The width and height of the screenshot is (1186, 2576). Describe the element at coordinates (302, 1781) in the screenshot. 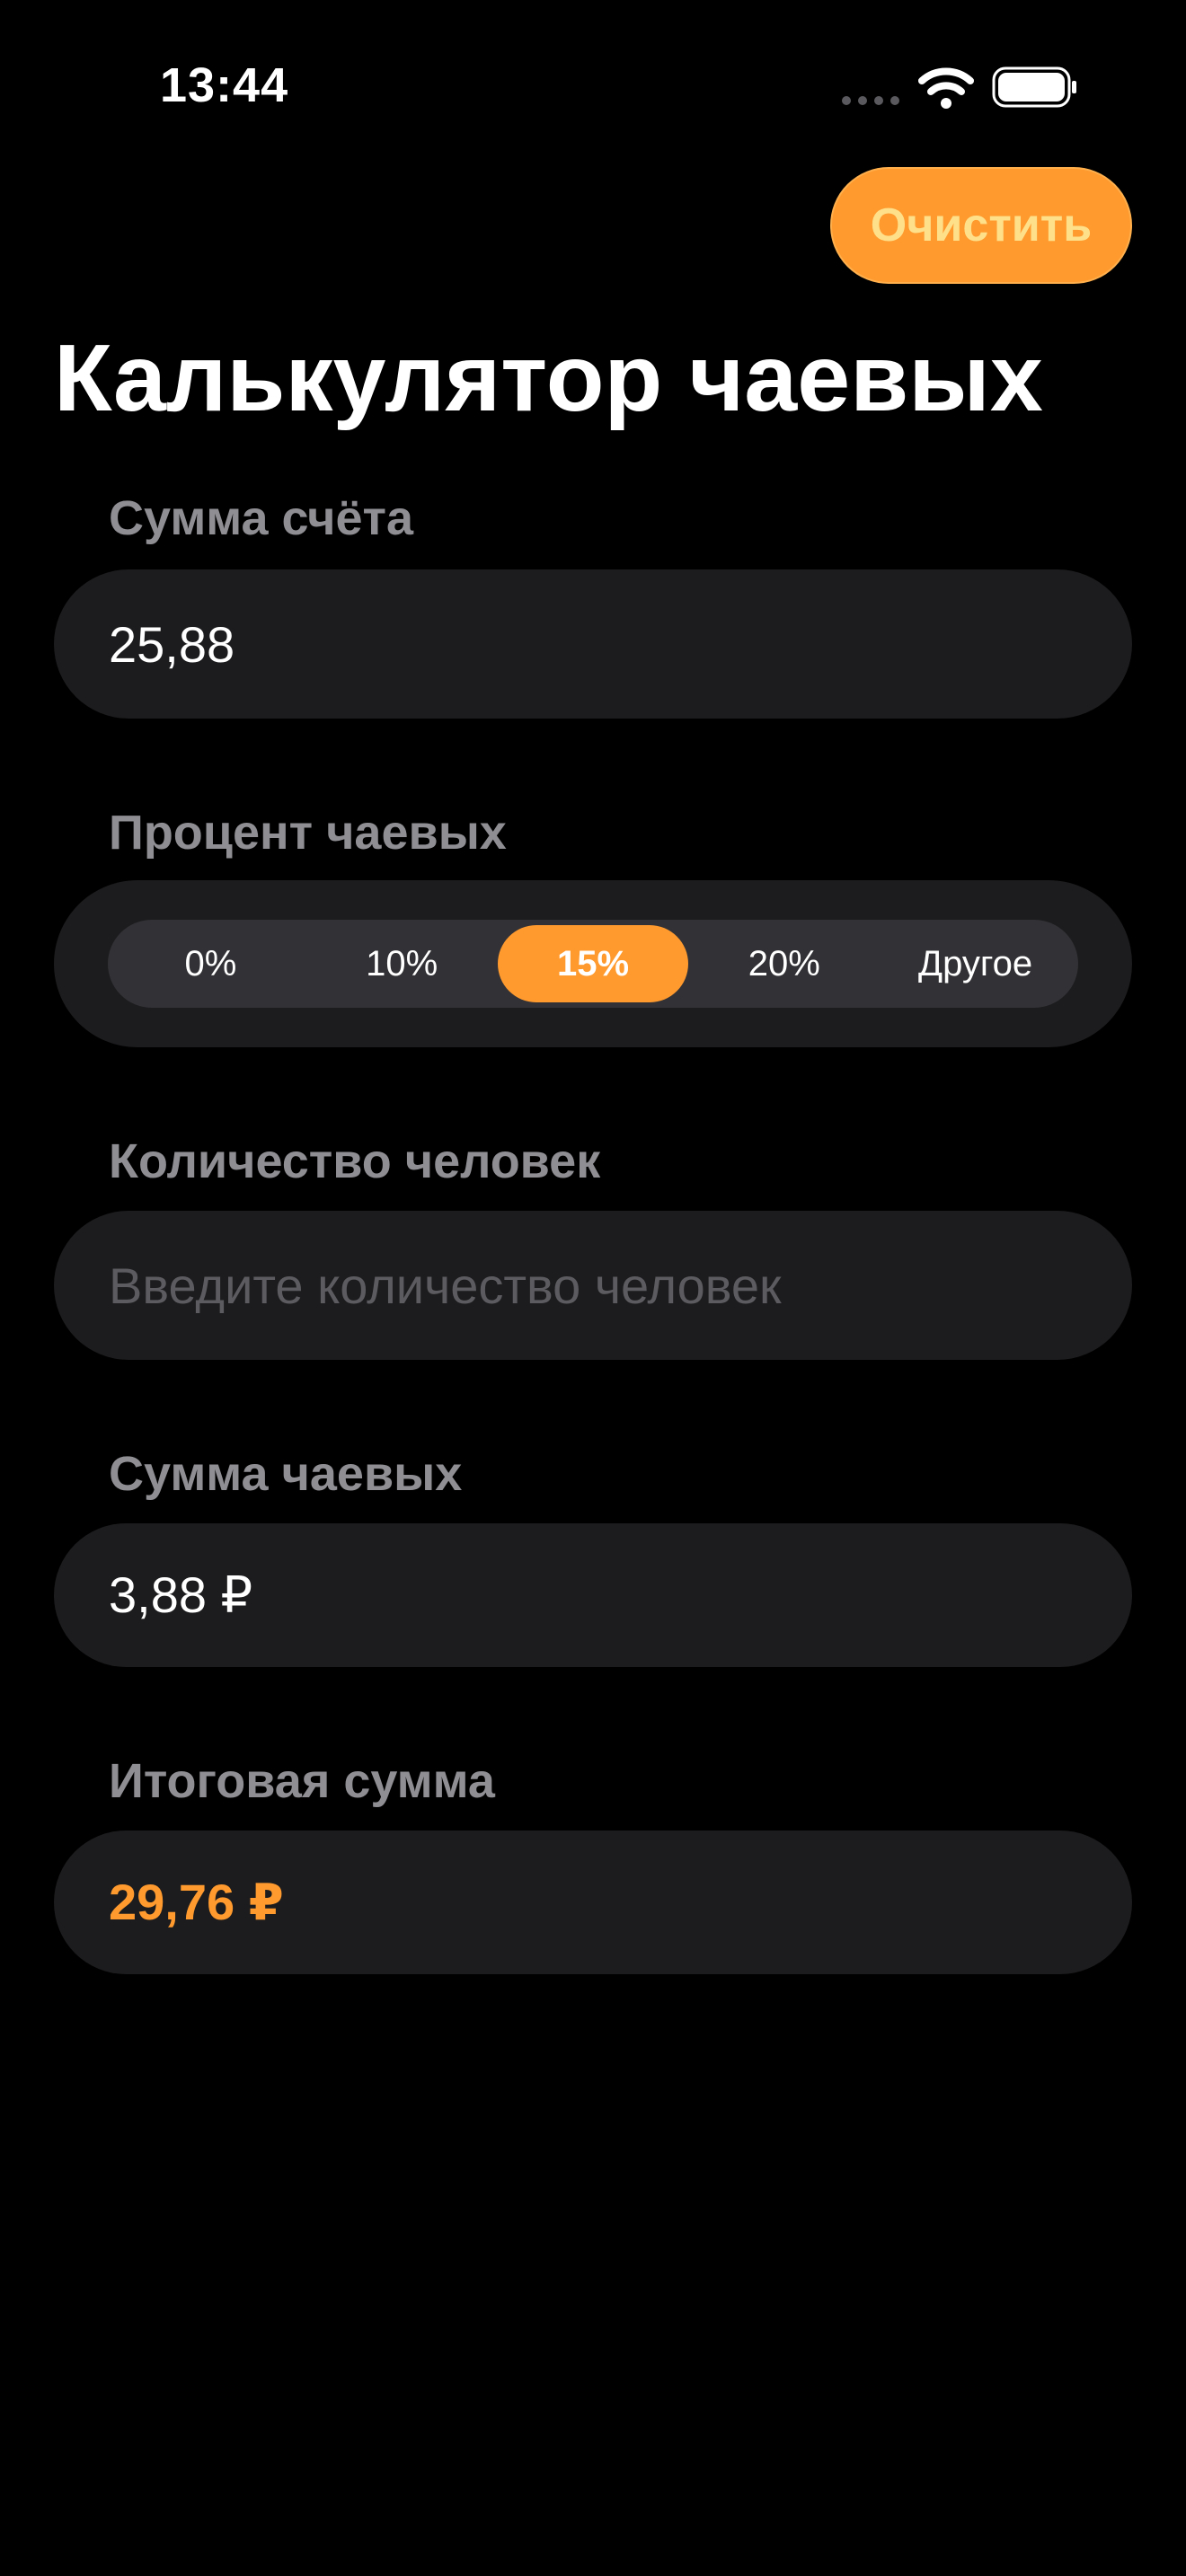

I see `total-amount-label: Итоговая сумма` at that location.